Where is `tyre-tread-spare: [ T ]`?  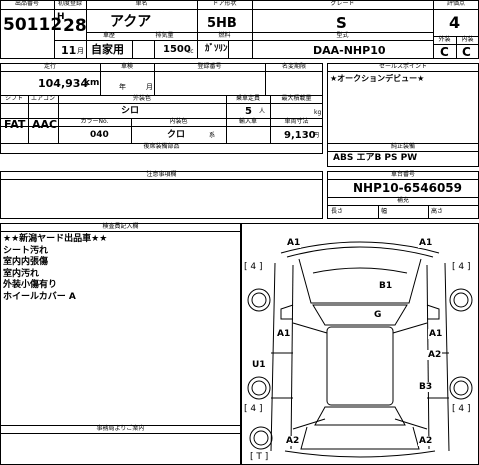 tyre-tread-spare: [ T ] is located at coordinates (259, 457).